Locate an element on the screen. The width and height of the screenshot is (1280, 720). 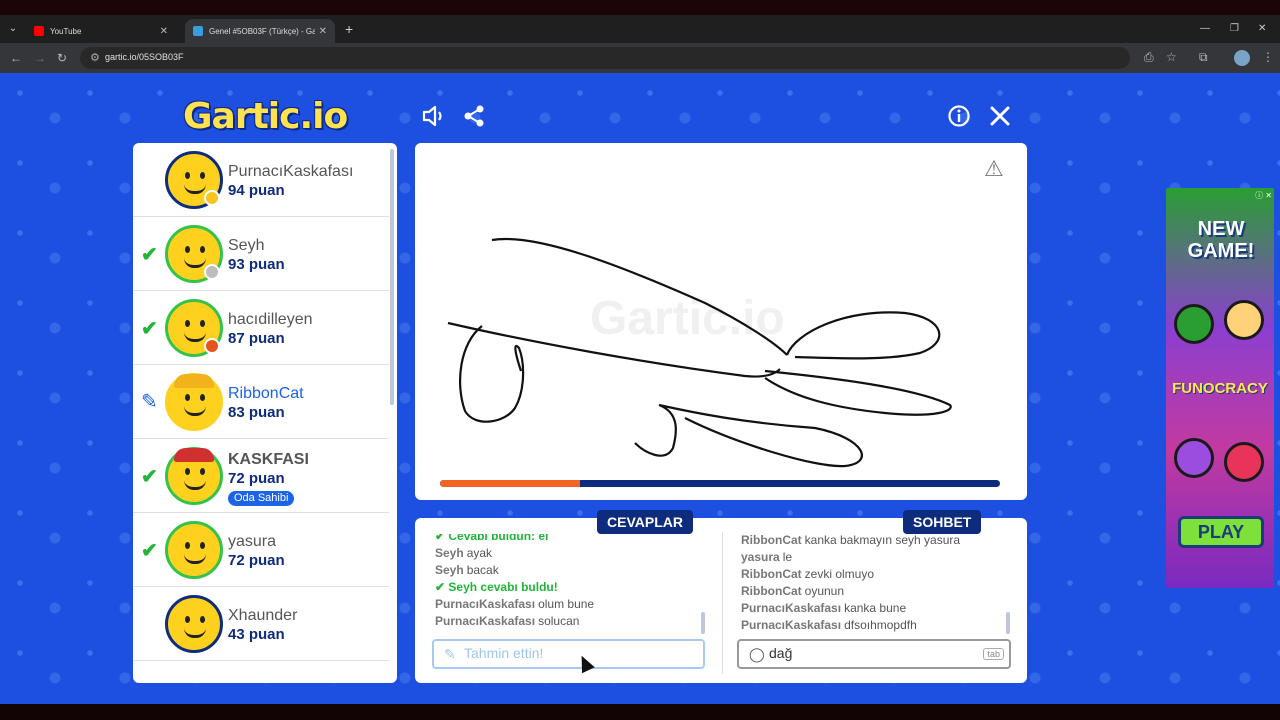
chat-message: yasura le is located at coordinates (767, 557).